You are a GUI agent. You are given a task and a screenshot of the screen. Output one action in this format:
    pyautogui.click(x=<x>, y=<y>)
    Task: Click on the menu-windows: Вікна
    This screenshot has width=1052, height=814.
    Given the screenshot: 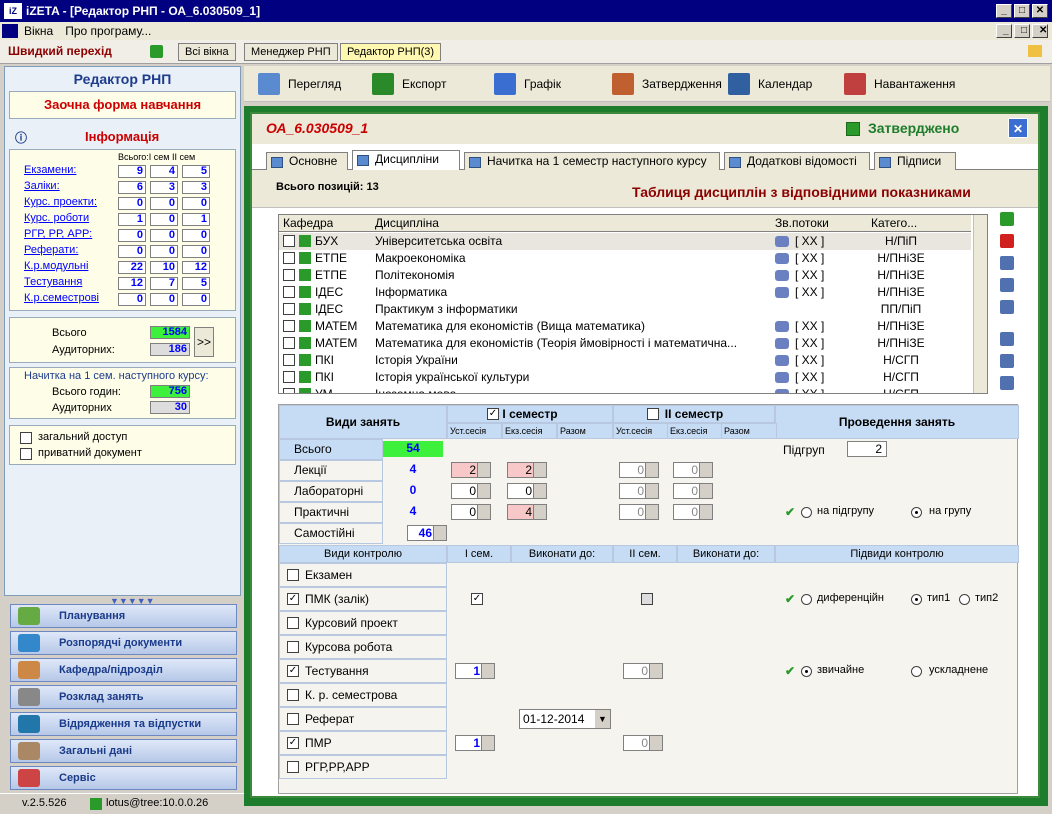 What is the action you would take?
    pyautogui.click(x=38, y=31)
    